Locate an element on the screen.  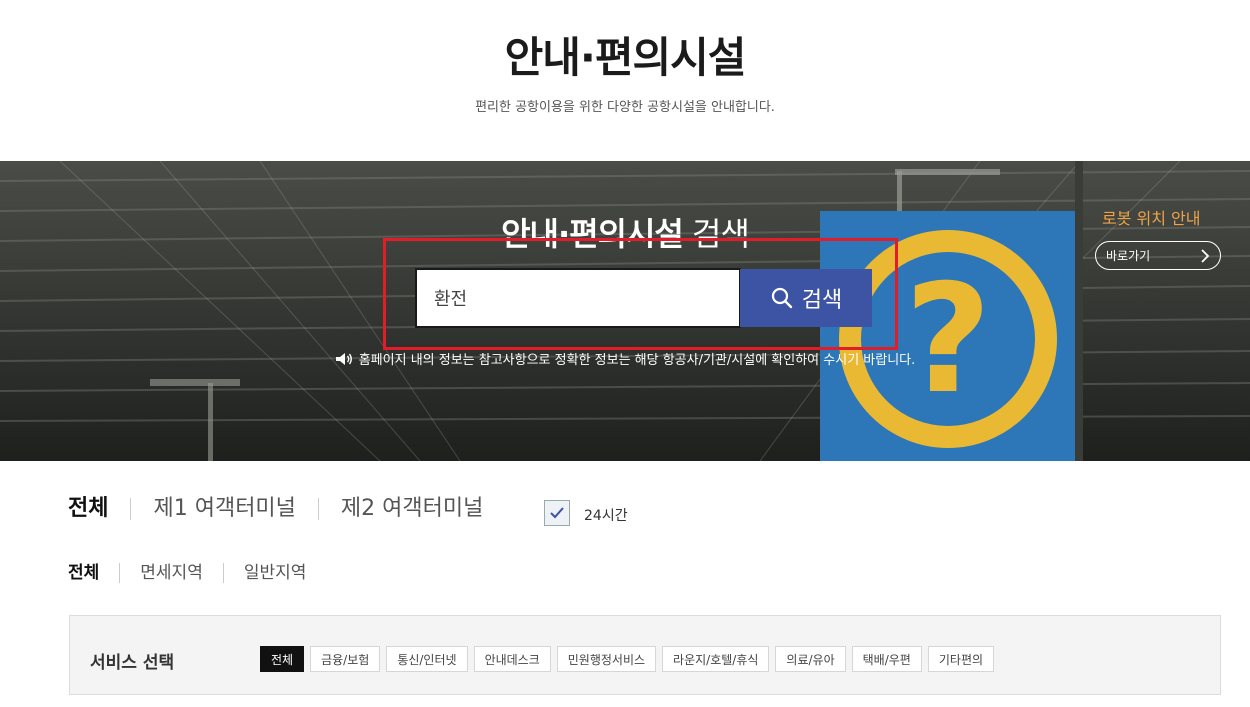
search-button-label: 검색 is located at coordinates (822, 300).